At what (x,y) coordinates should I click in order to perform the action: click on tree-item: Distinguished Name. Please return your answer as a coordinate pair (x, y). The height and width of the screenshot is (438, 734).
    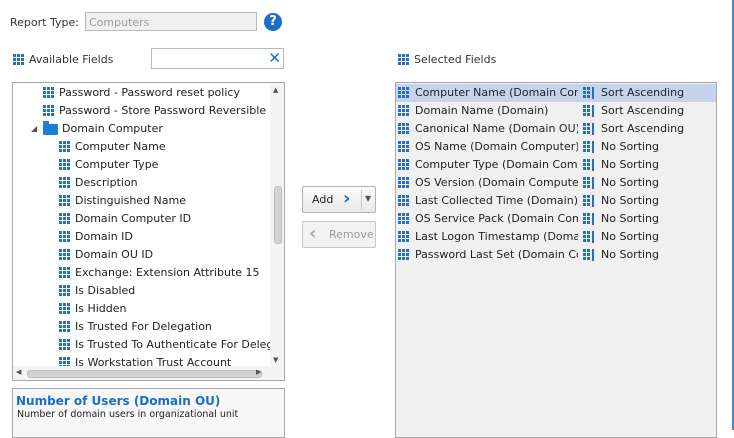
    Looking at the image, I should click on (164, 201).